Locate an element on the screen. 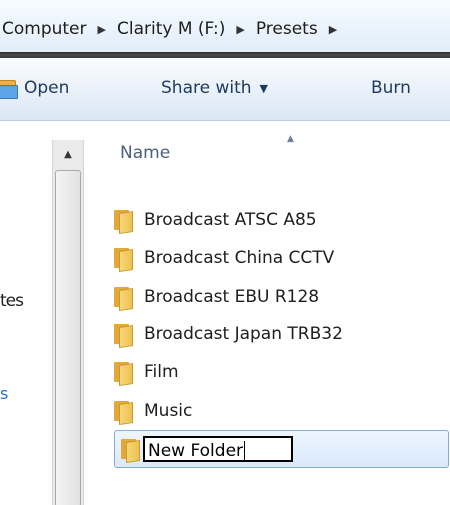 This screenshot has width=450, height=505. list-item-selected: New Folder is located at coordinates (281, 449).